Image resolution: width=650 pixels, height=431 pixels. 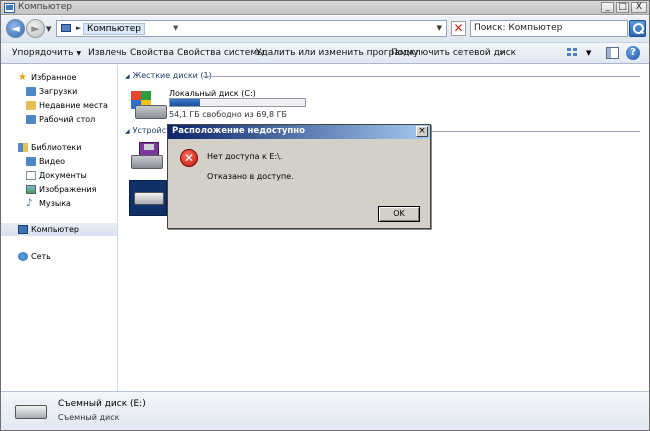 I want to click on sidebar-item-desktop: Рабочий стол, so click(x=59, y=119).